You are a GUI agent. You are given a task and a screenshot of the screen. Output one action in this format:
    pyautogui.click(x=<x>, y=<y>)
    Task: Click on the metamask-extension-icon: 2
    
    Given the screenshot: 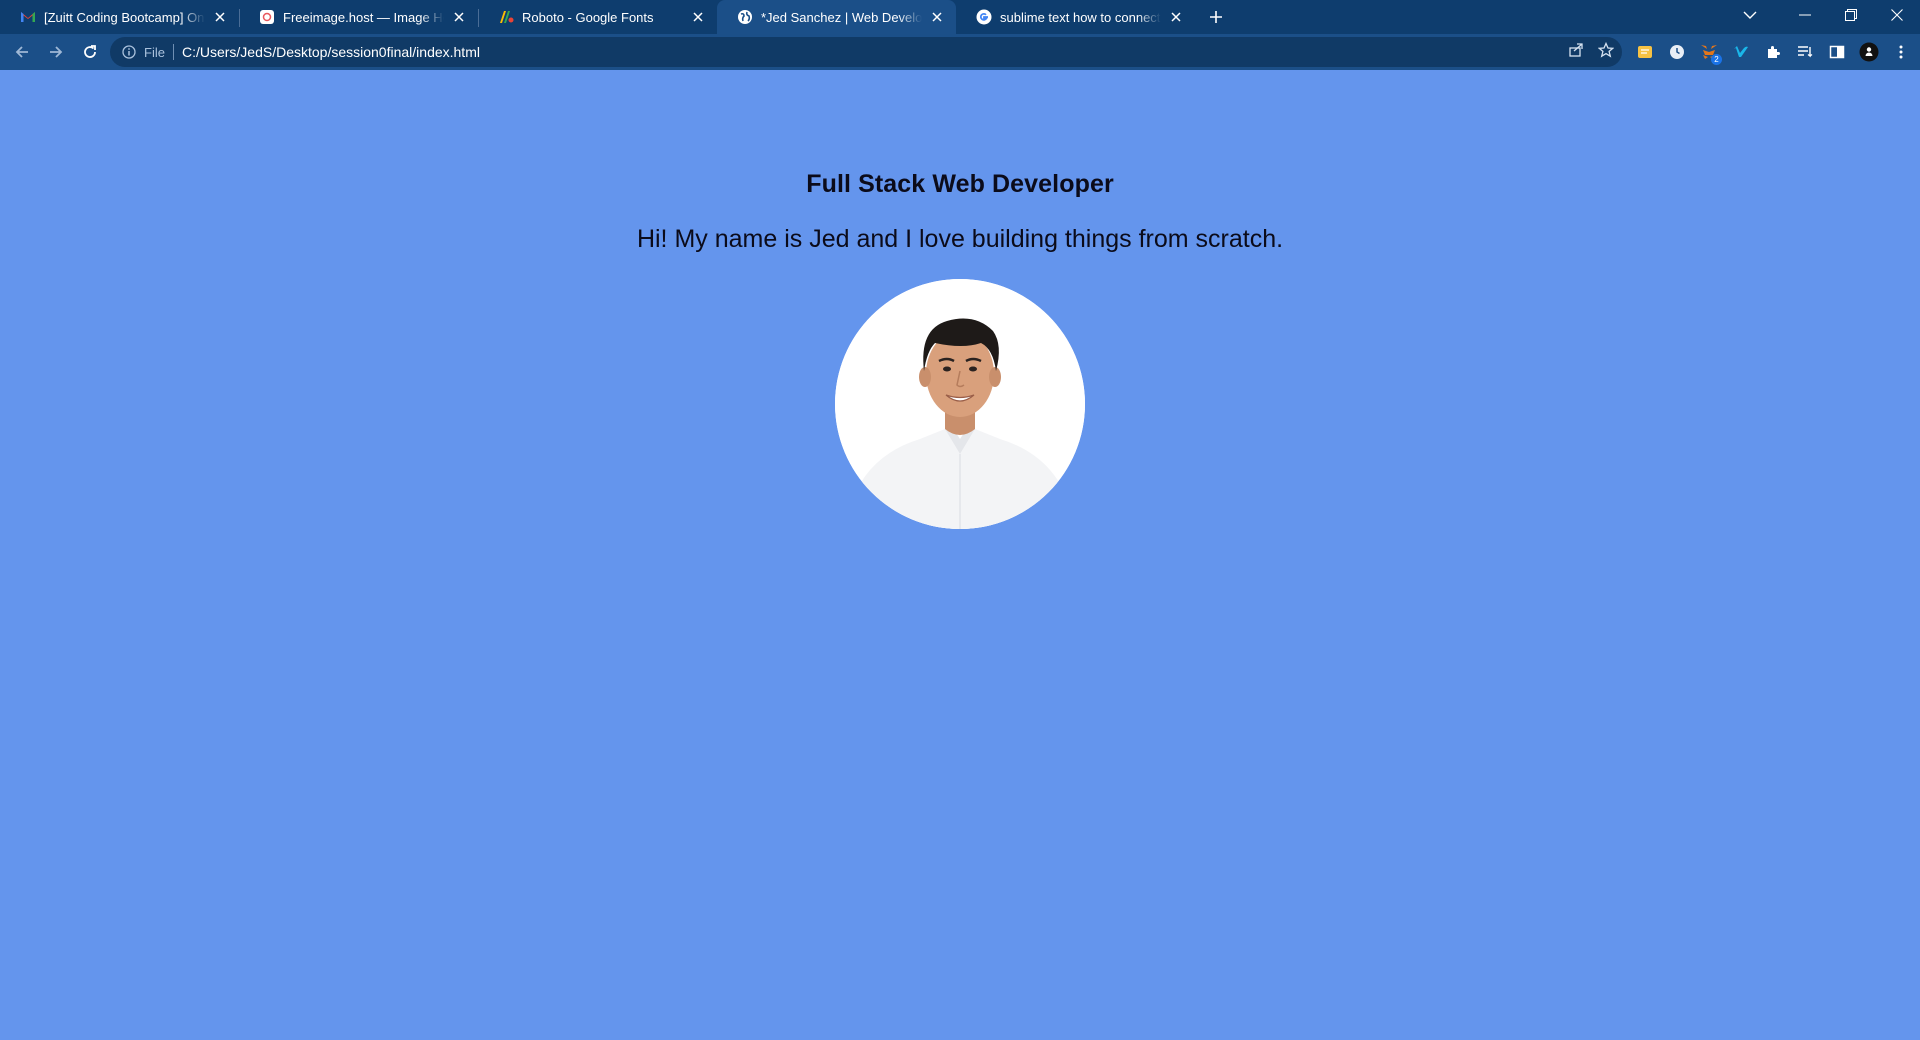 What is the action you would take?
    pyautogui.click(x=1710, y=53)
    